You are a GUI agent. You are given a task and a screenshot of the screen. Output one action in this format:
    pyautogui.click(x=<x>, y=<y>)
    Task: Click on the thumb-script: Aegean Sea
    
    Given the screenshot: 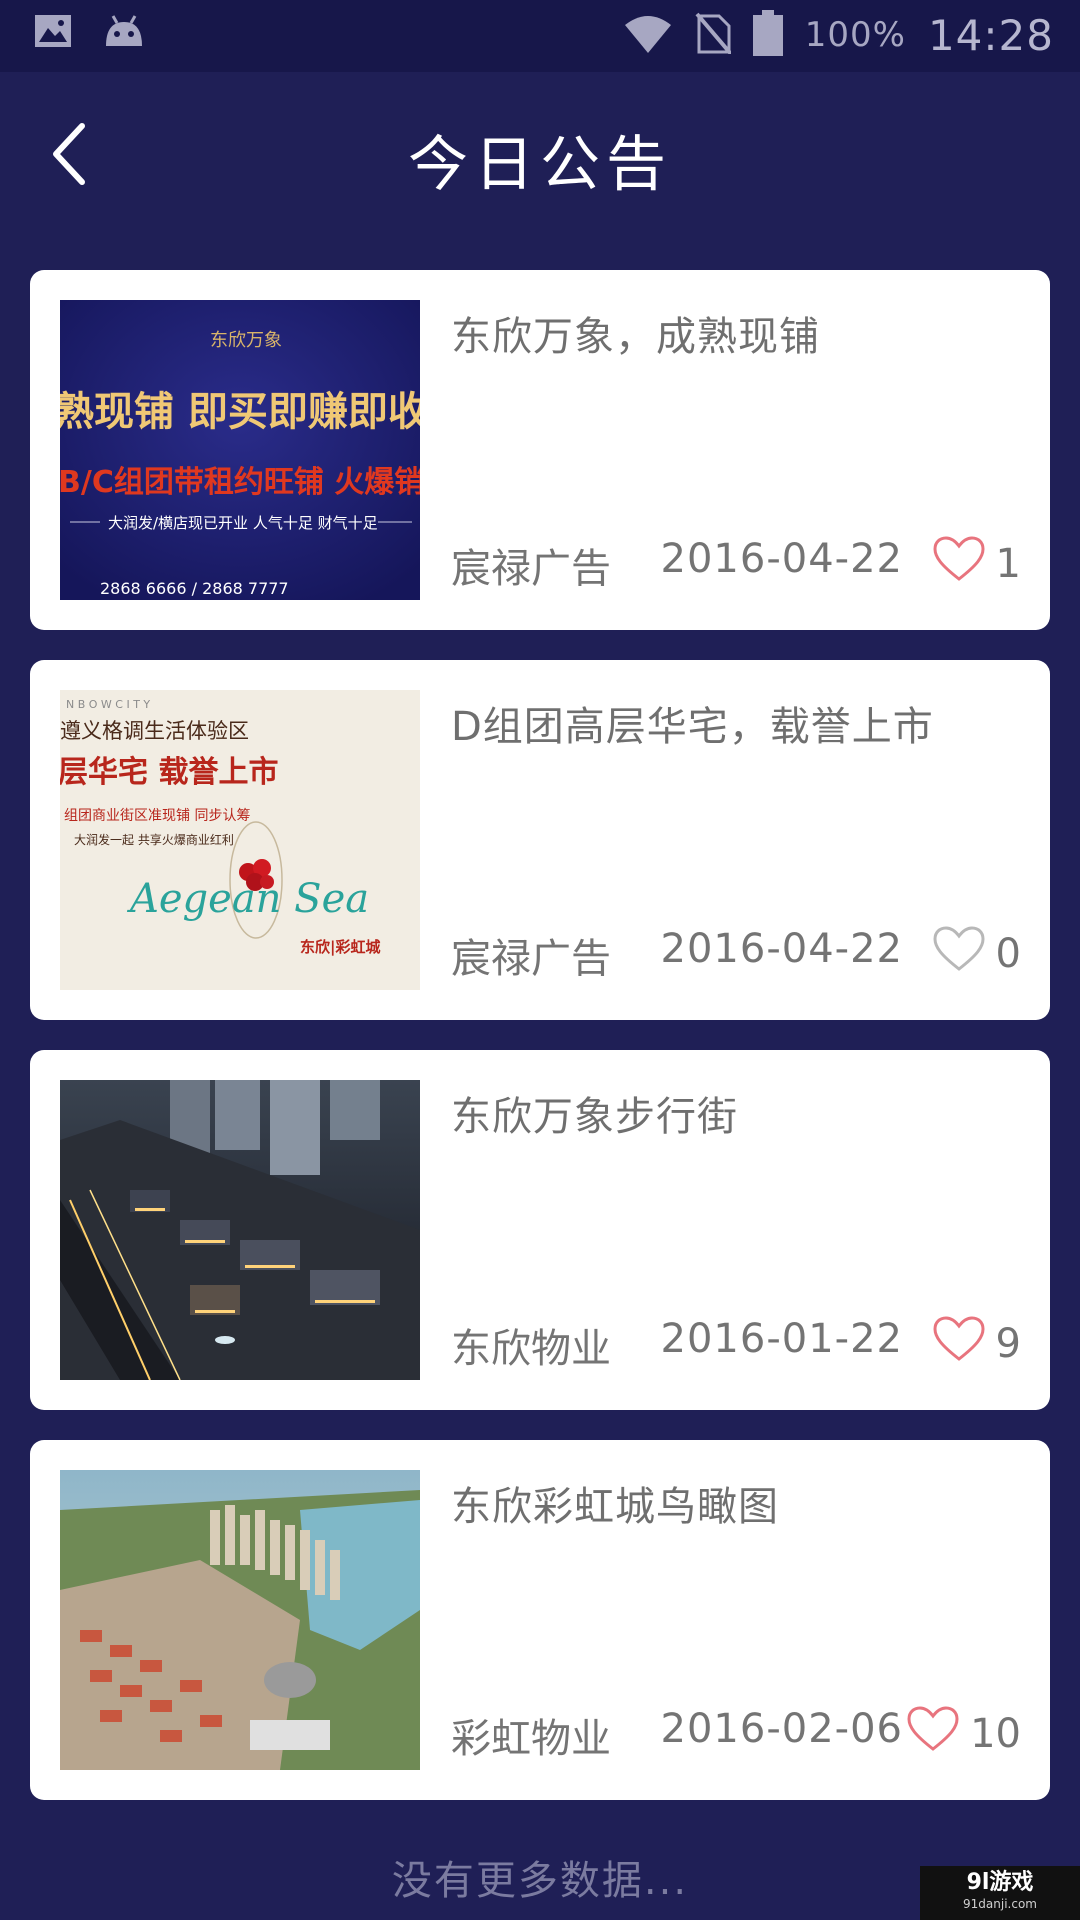 What is the action you would take?
    pyautogui.click(x=247, y=899)
    